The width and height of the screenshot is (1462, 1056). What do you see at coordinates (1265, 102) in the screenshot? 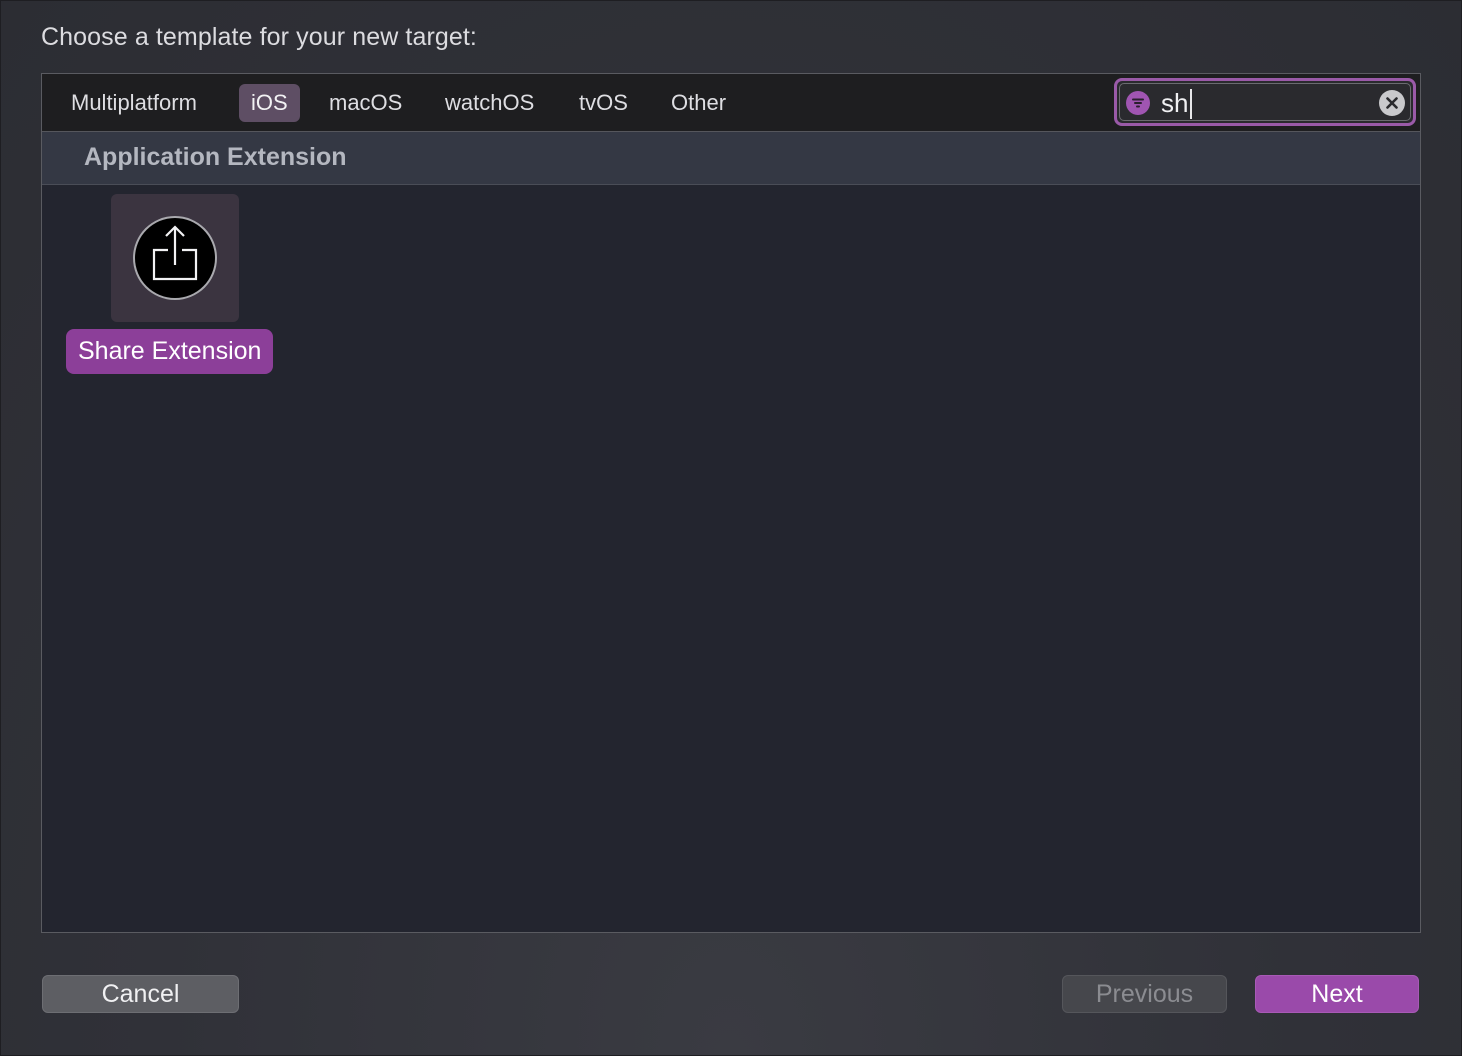
I see `search-field: sh` at bounding box center [1265, 102].